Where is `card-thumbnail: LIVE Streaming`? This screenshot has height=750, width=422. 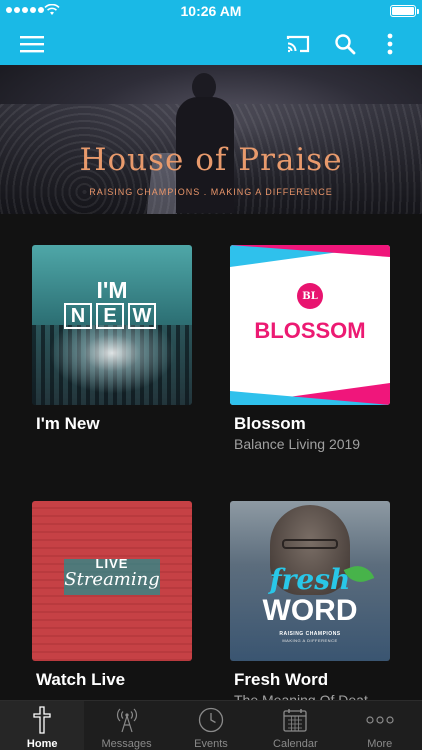
card-thumbnail: LIVE Streaming is located at coordinates (112, 581).